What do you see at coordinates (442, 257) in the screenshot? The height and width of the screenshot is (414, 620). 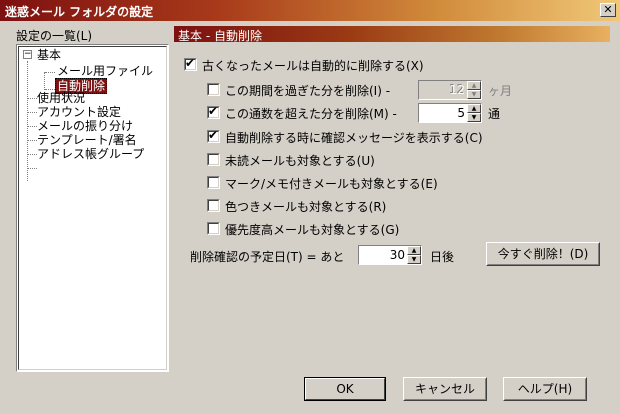 I see `schedule-unit: 日後` at bounding box center [442, 257].